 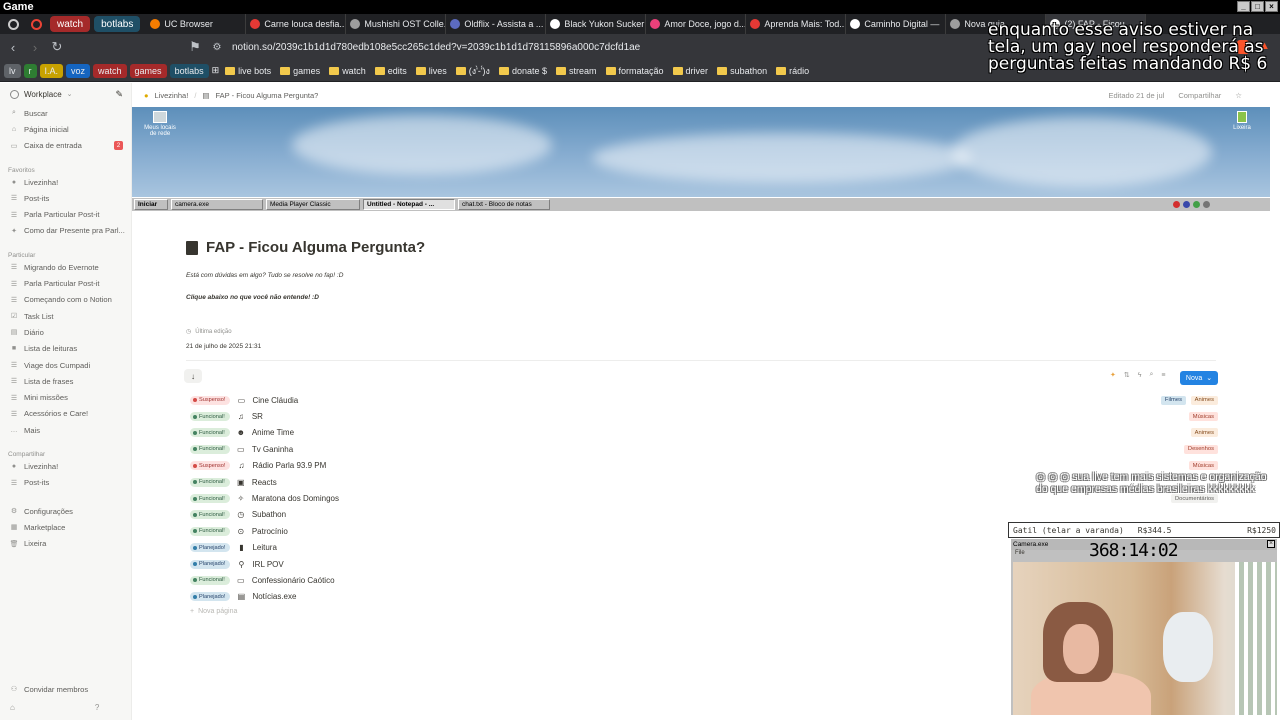 I want to click on desktop-icon-trash: Lixeira, so click(x=1242, y=121).